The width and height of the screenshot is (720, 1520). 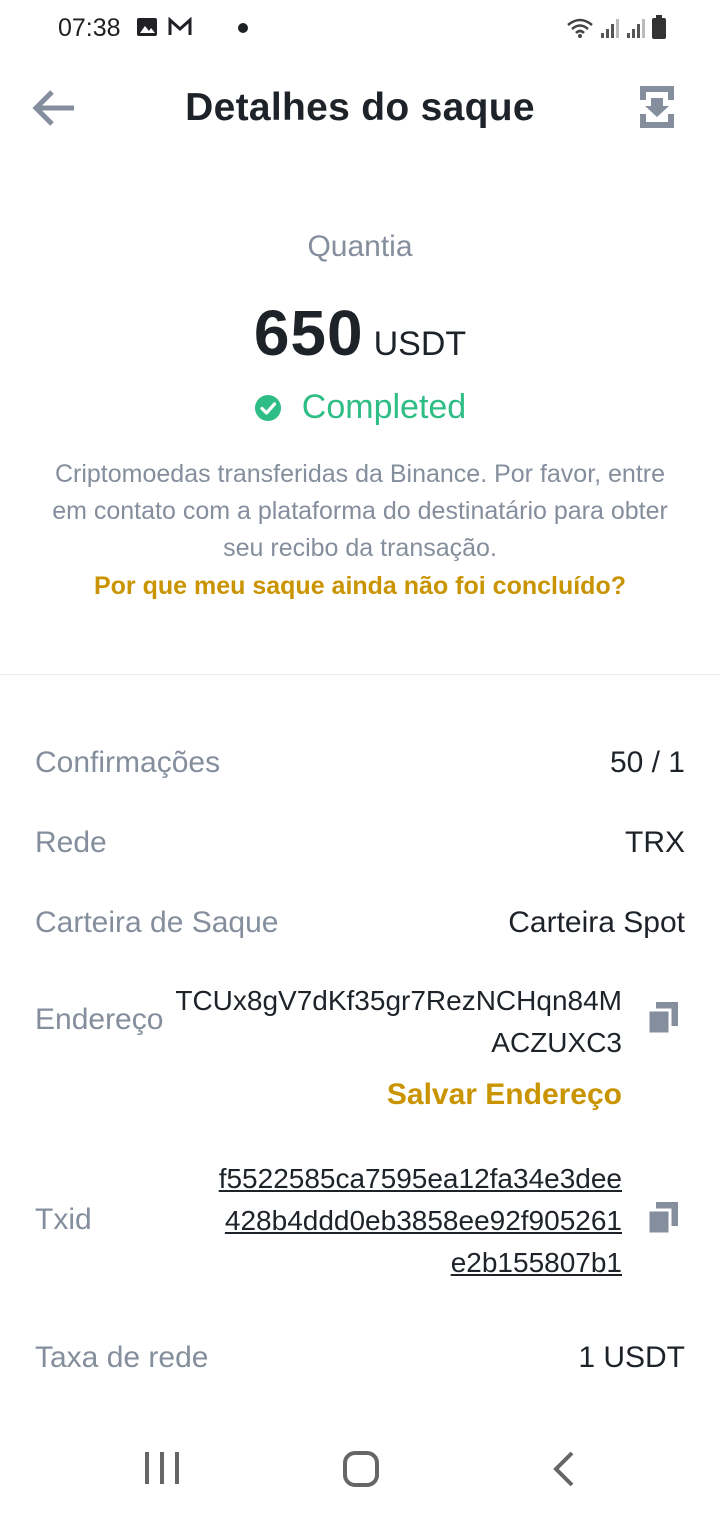 I want to click on status-bar: 07:38, so click(x=360, y=29).